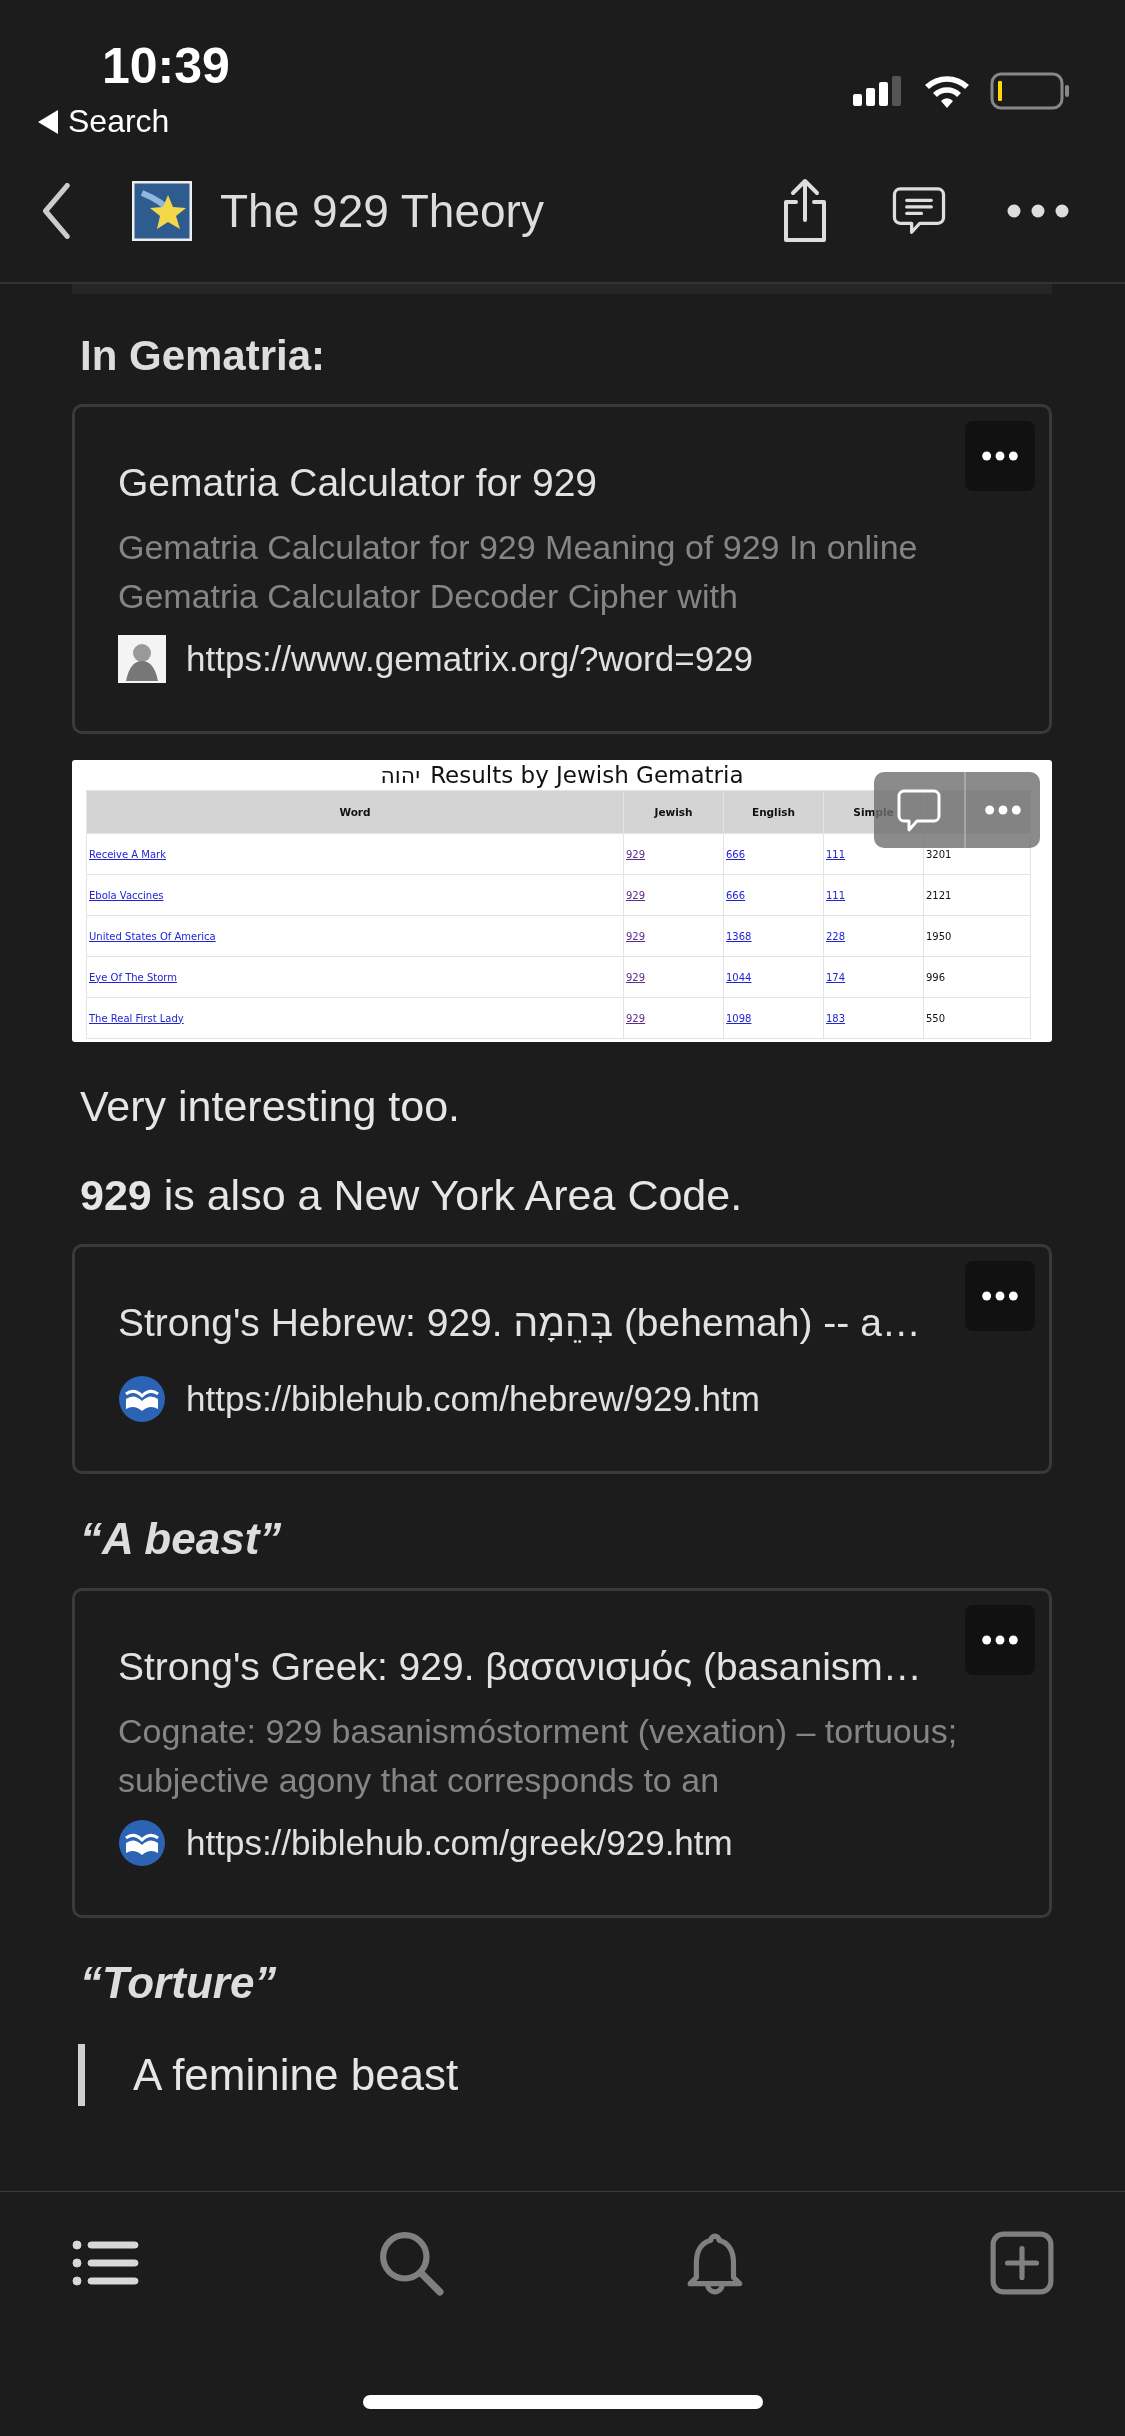 The image size is (1125, 2436). What do you see at coordinates (126, 895) in the screenshot?
I see `table-link: Ebola Vaccines` at bounding box center [126, 895].